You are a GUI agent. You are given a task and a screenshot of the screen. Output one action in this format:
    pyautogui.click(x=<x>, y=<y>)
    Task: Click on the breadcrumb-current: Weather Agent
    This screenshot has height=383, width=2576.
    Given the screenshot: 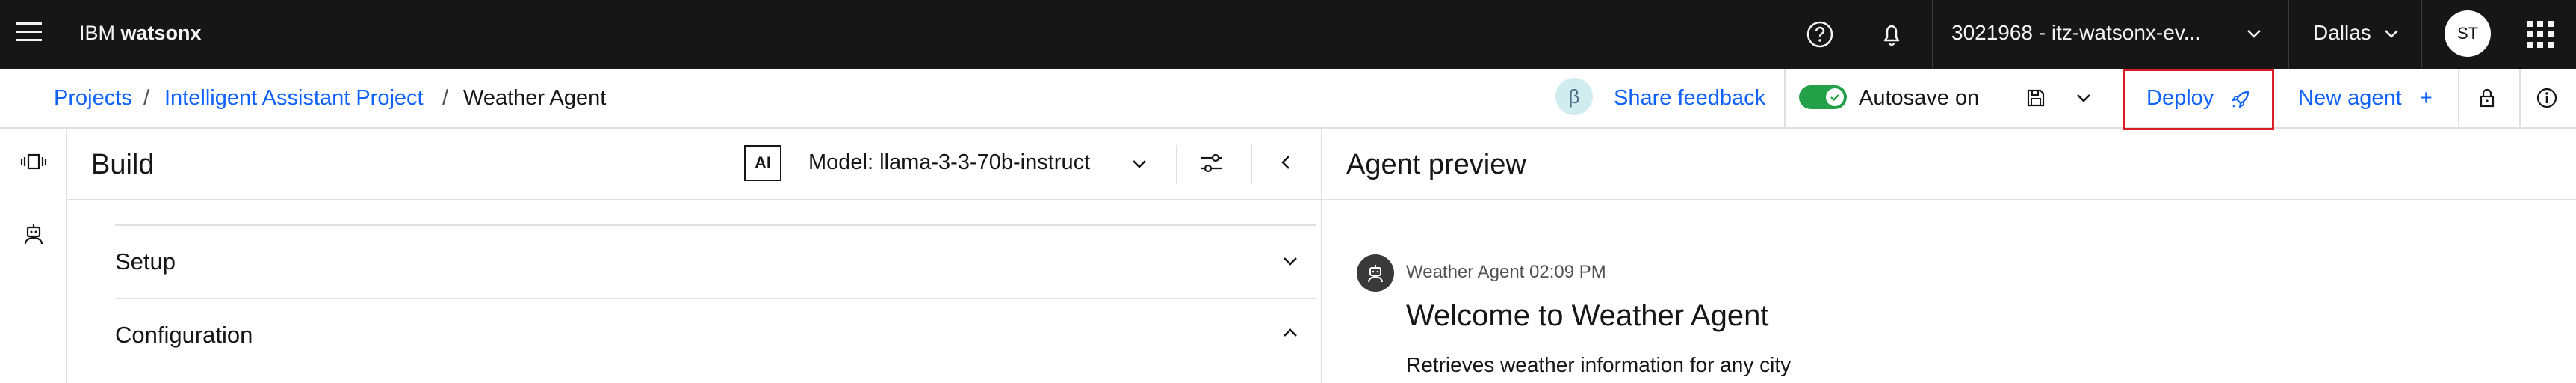 What is the action you would take?
    pyautogui.click(x=535, y=98)
    